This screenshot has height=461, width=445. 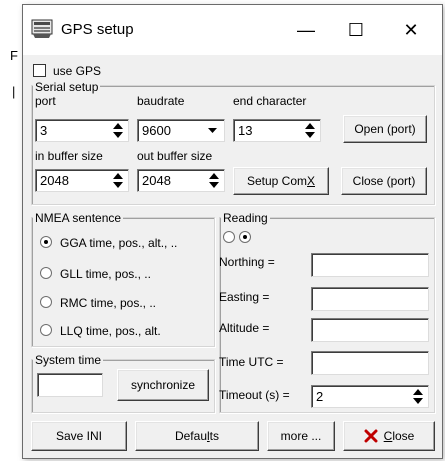 What do you see at coordinates (181, 130) in the screenshot?
I see `baudrate-select: 9600` at bounding box center [181, 130].